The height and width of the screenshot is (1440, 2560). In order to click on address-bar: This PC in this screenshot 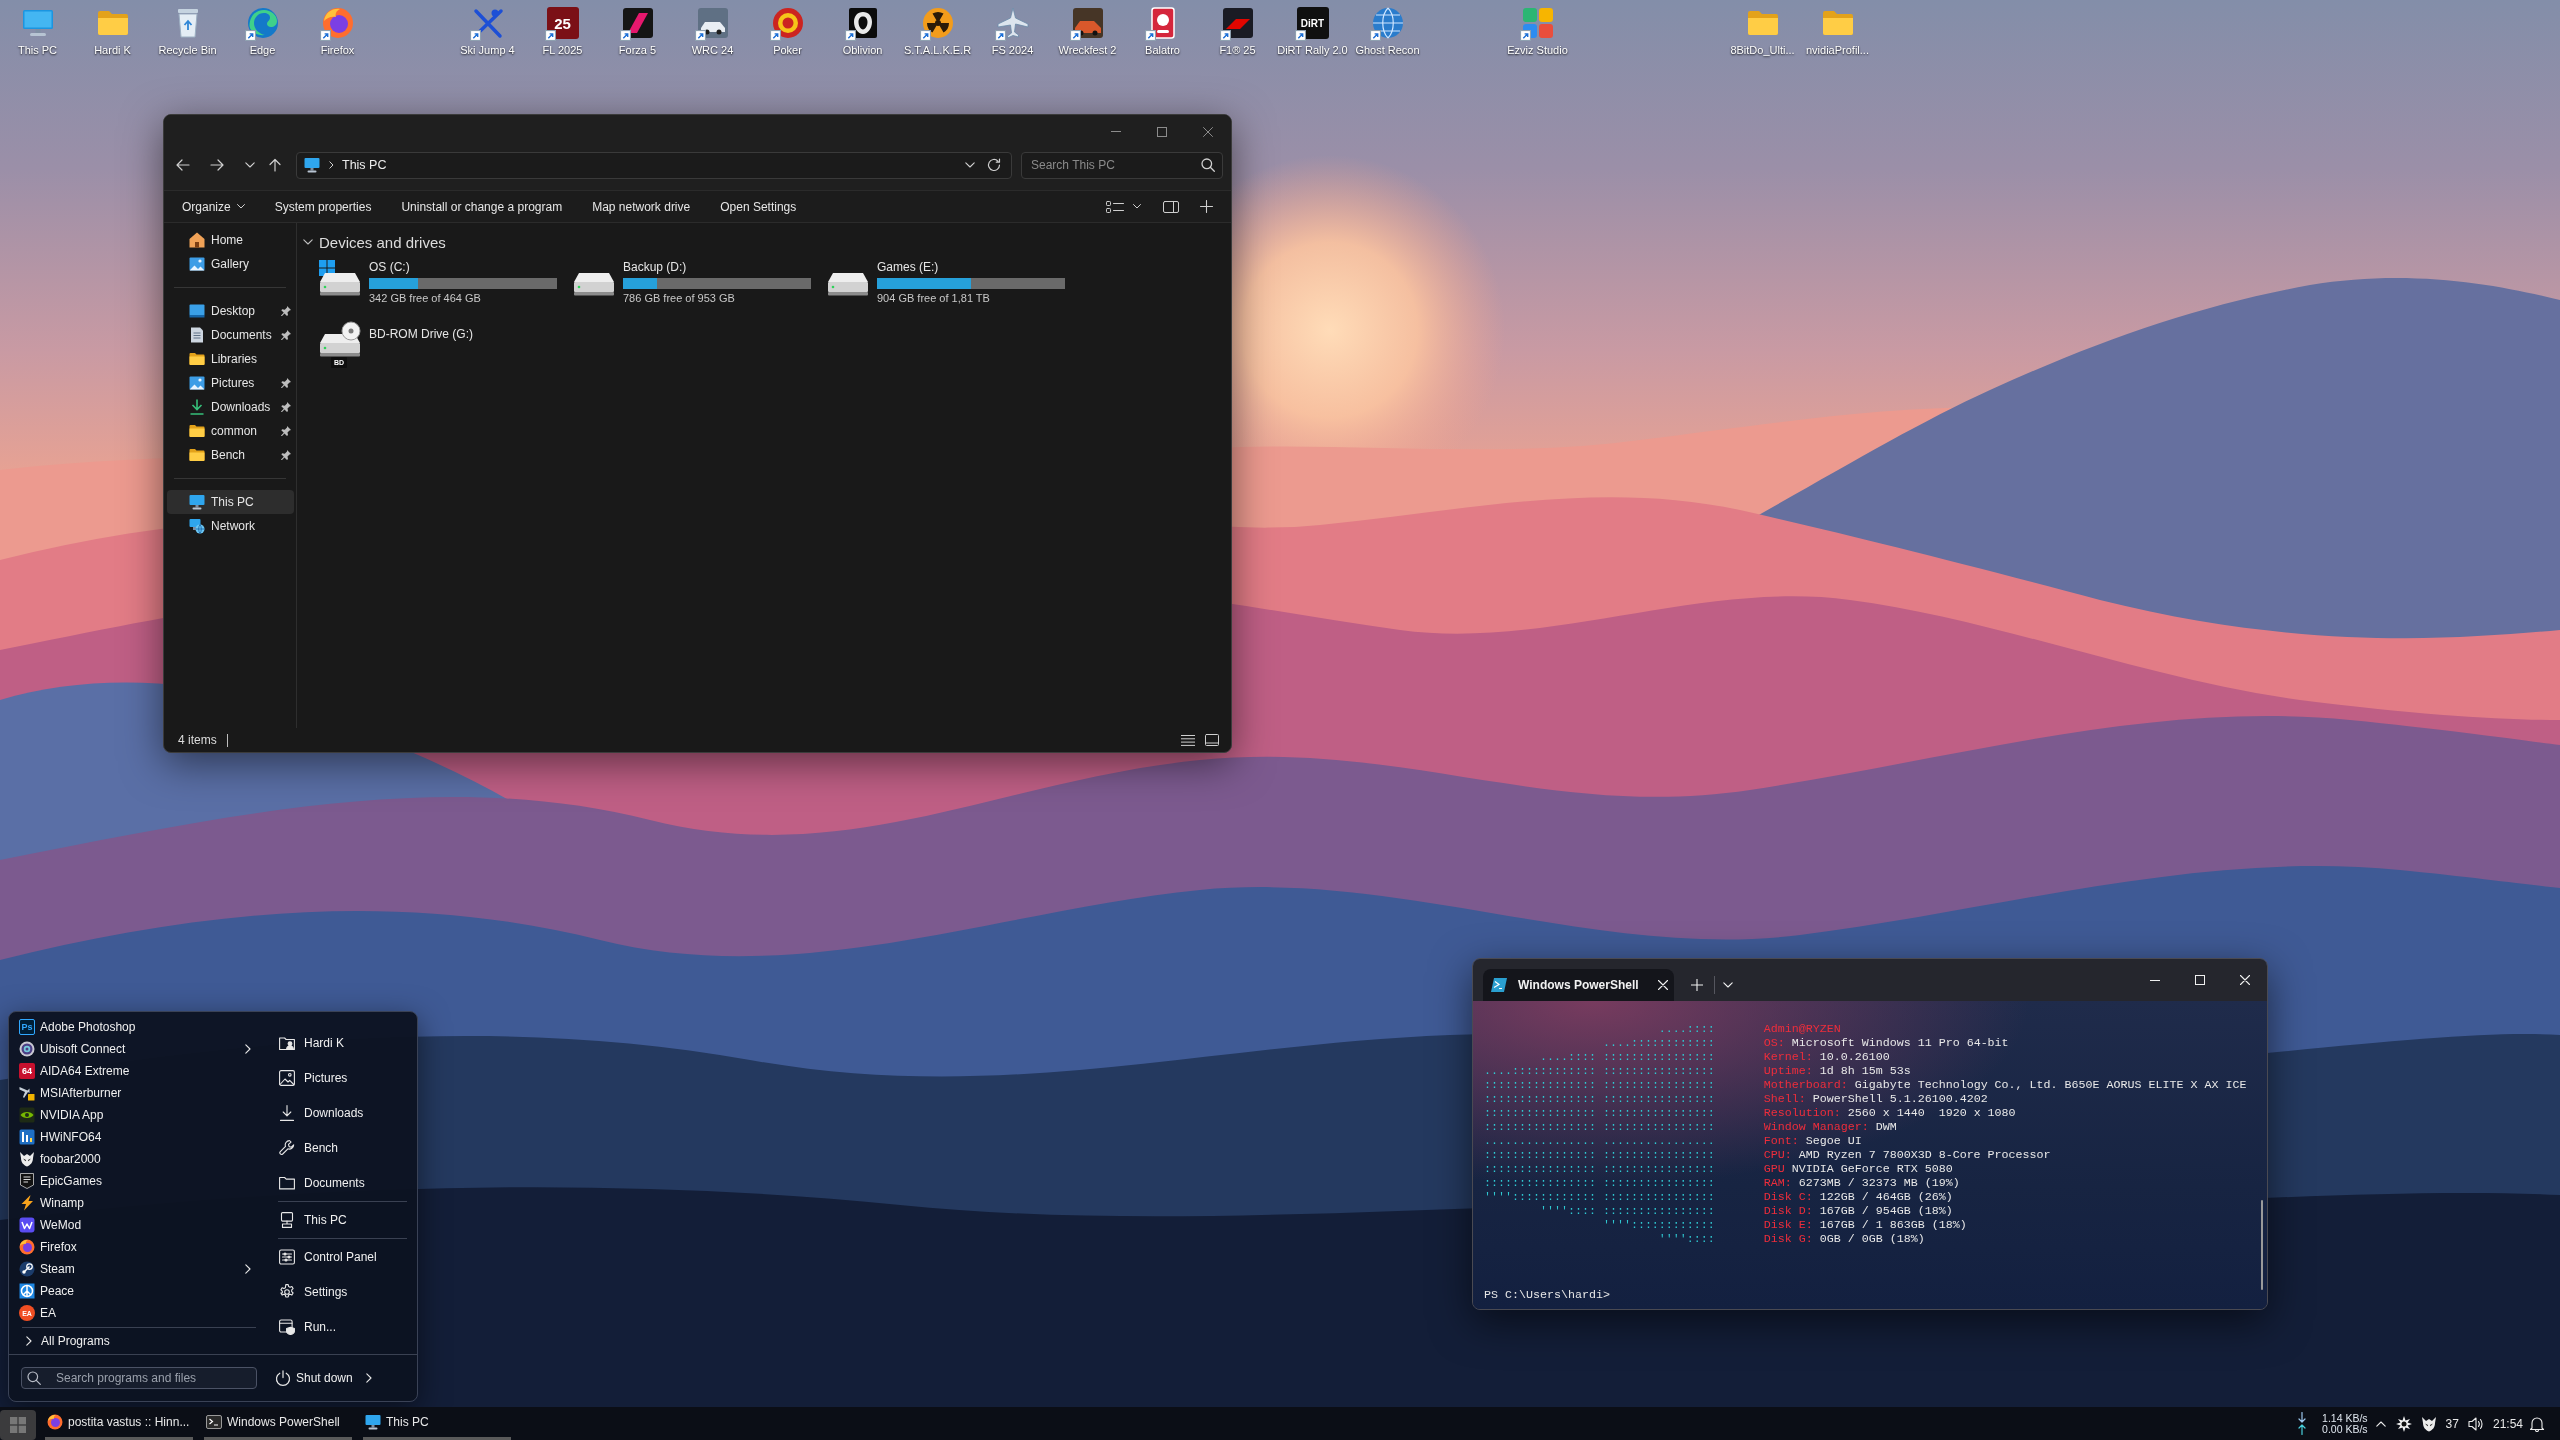, I will do `click(654, 165)`.